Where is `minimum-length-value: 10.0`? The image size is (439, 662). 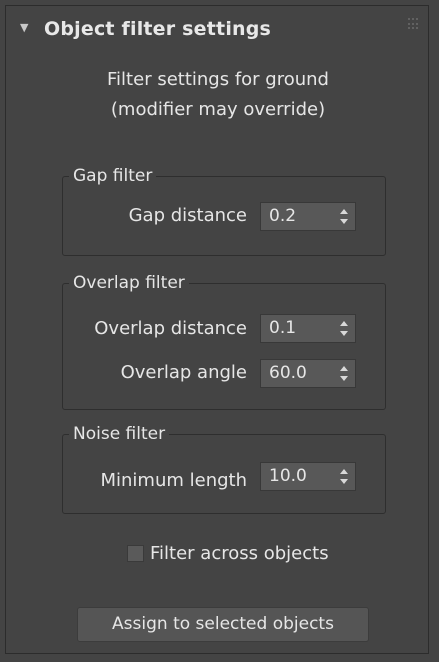 minimum-length-value: 10.0 is located at coordinates (288, 476).